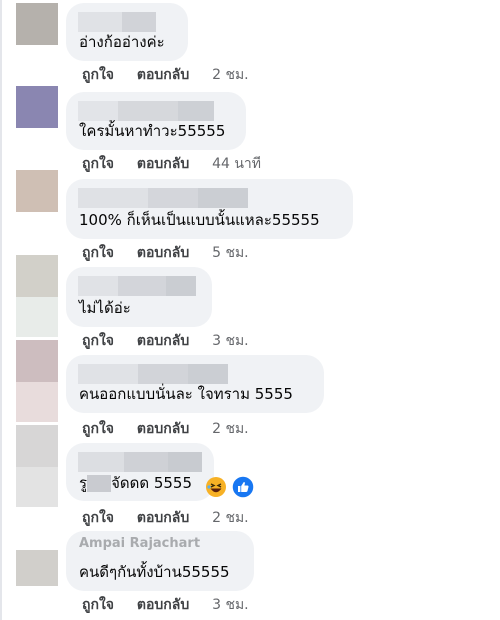 The width and height of the screenshot is (500, 620). What do you see at coordinates (186, 394) in the screenshot?
I see `comment-text: คนออกแบบนั่นละ ใจทราม 5555` at bounding box center [186, 394].